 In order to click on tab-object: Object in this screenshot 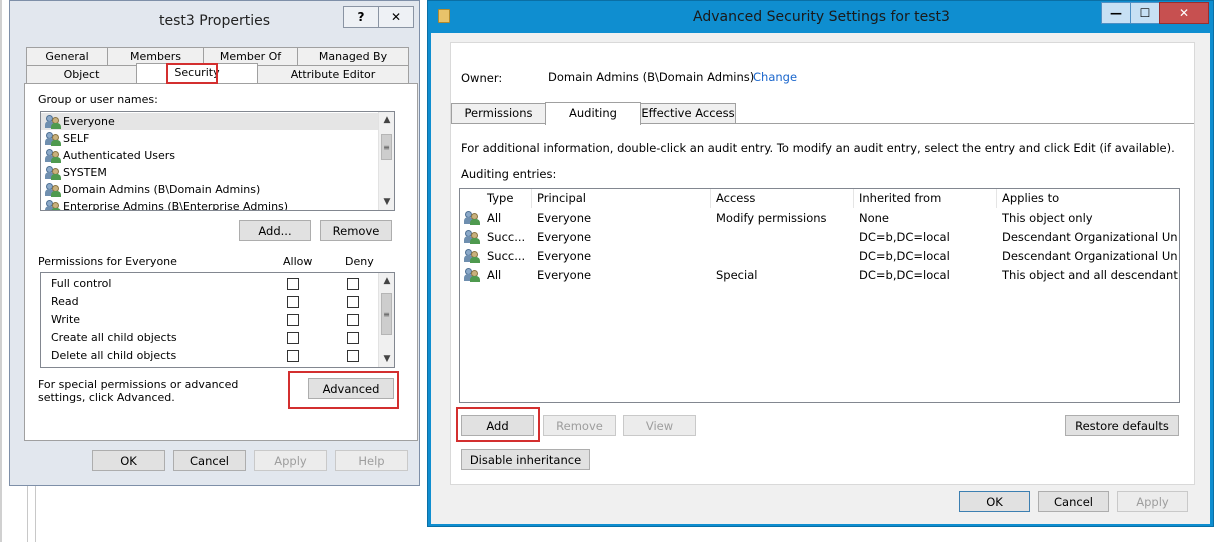, I will do `click(81, 74)`.